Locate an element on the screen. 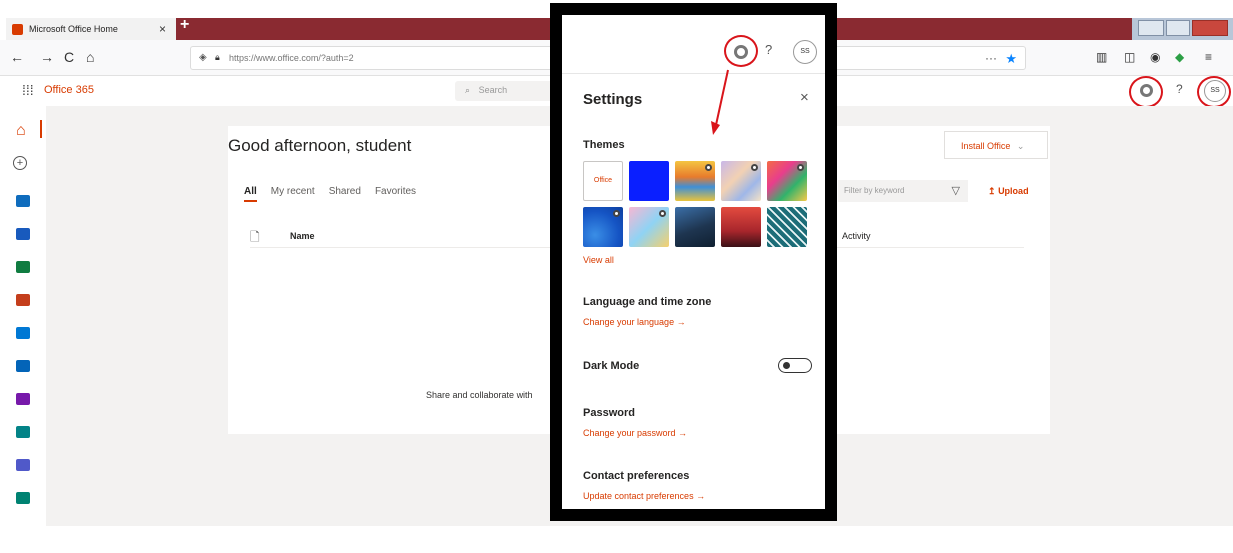 The height and width of the screenshot is (553, 1233). home-icon: ⌂ is located at coordinates (21, 131).